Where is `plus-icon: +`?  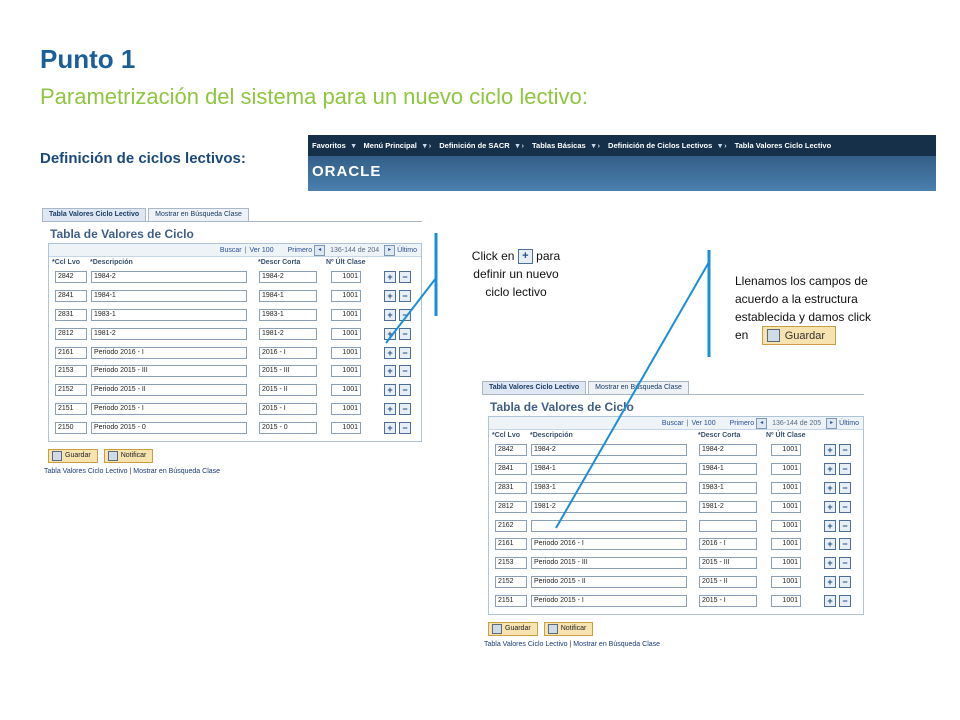
plus-icon: + is located at coordinates (525, 257).